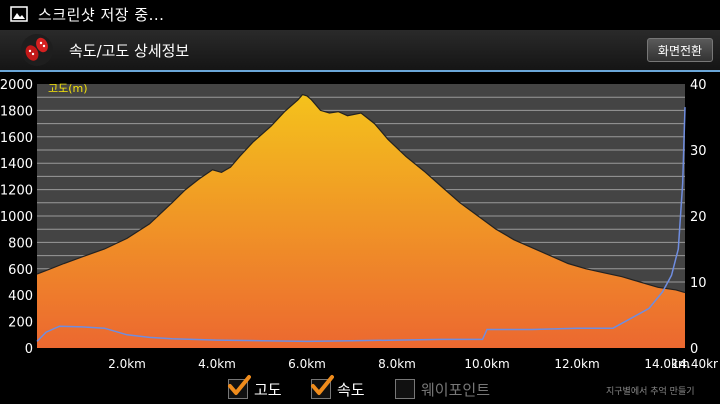 Image resolution: width=720 pixels, height=404 pixels. I want to click on y-left-tick-label: 1800, so click(16, 111).